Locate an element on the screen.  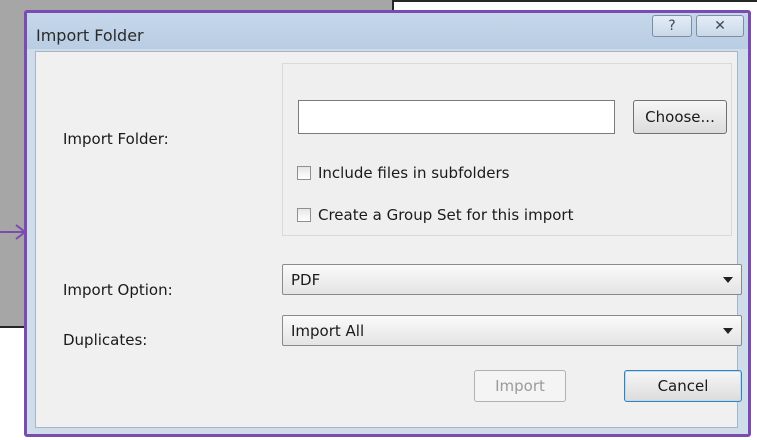
duplicates-label: Duplicates: is located at coordinates (105, 340).